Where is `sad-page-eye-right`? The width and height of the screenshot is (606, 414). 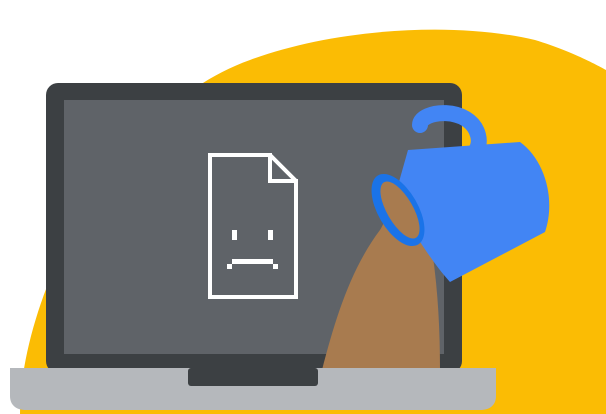
sad-page-eye-right is located at coordinates (270, 235).